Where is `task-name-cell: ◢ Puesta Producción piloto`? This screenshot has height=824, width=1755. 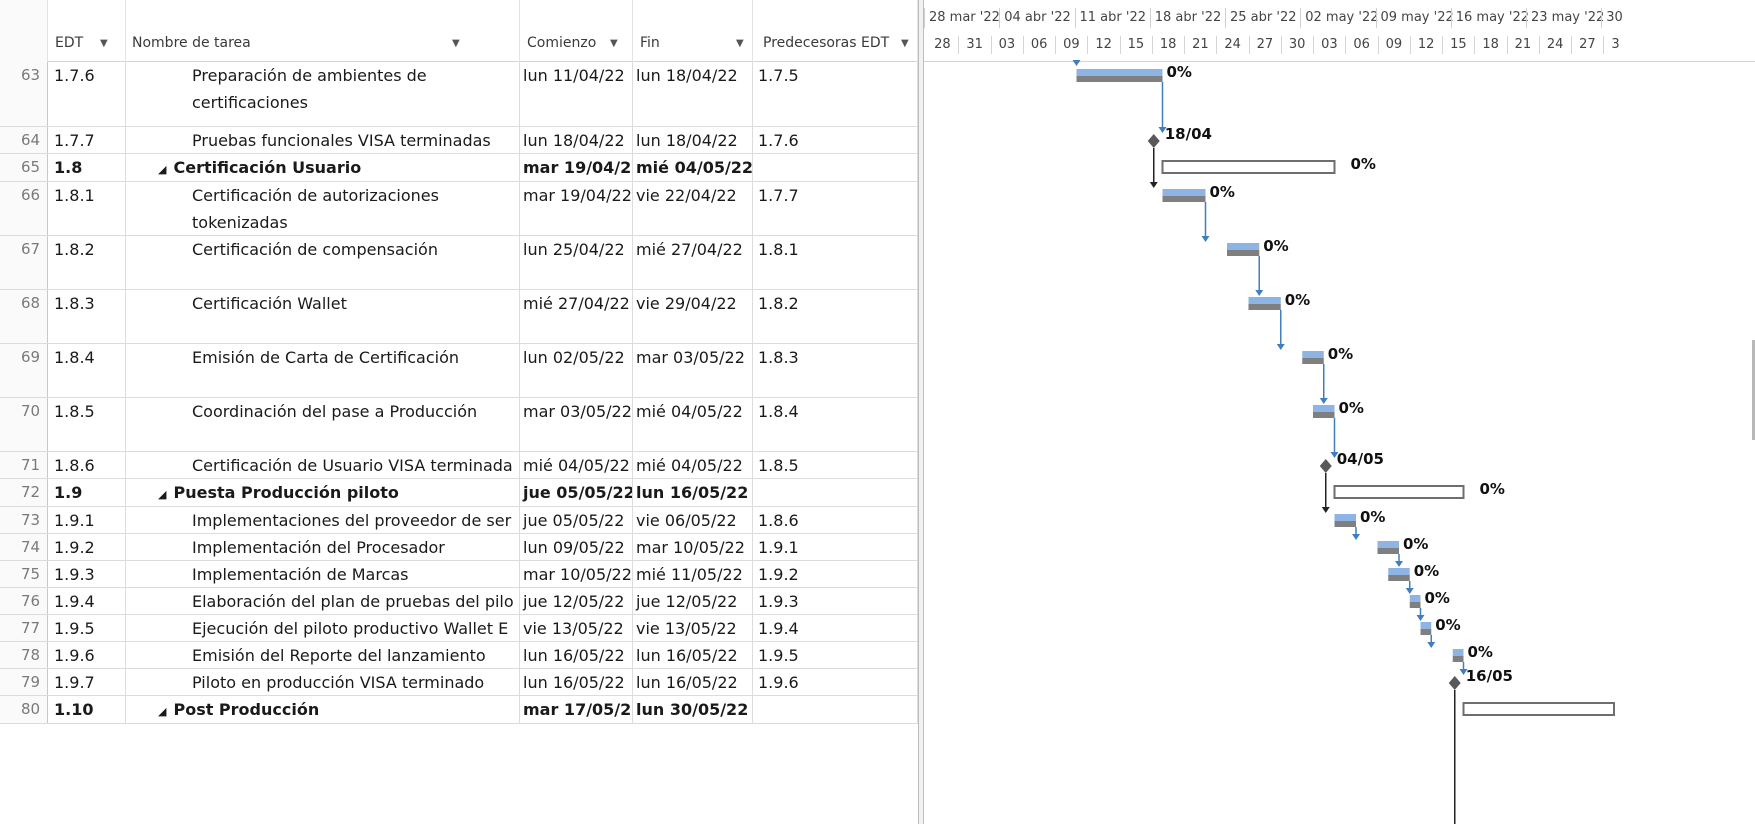 task-name-cell: ◢ Puesta Producción piloto is located at coordinates (323, 492).